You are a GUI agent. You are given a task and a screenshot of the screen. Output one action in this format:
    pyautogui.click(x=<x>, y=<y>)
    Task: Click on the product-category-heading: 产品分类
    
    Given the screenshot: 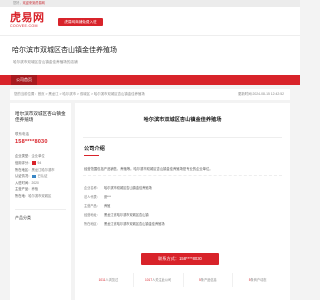 What is the action you would take?
    pyautogui.click(x=23, y=217)
    